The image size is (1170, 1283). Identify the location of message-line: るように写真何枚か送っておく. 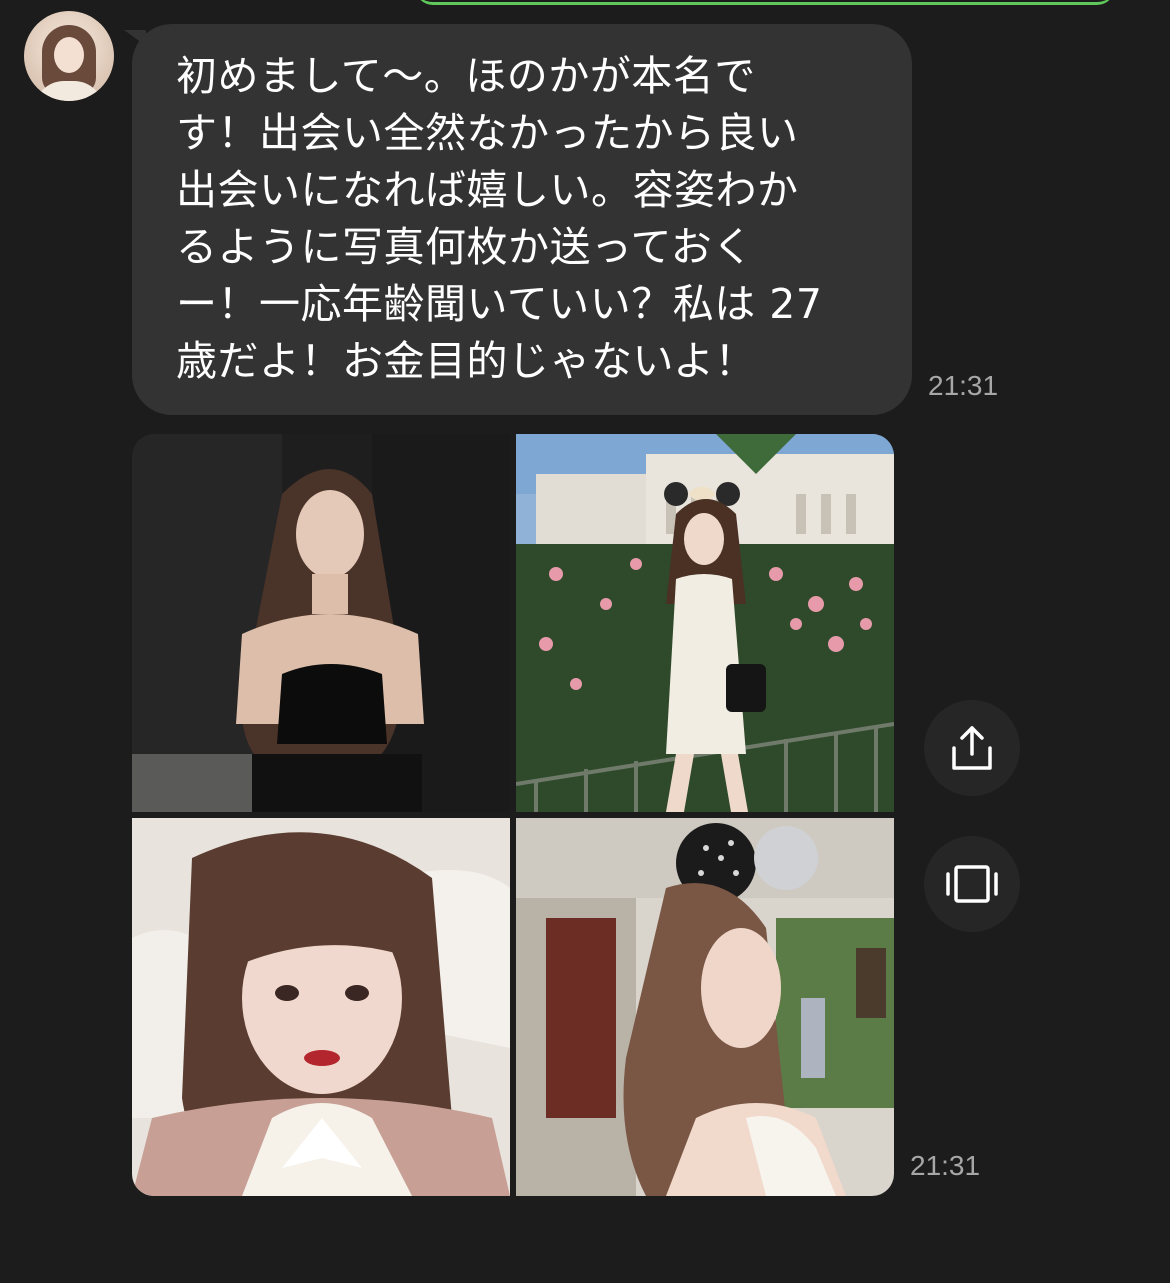
(465, 247).